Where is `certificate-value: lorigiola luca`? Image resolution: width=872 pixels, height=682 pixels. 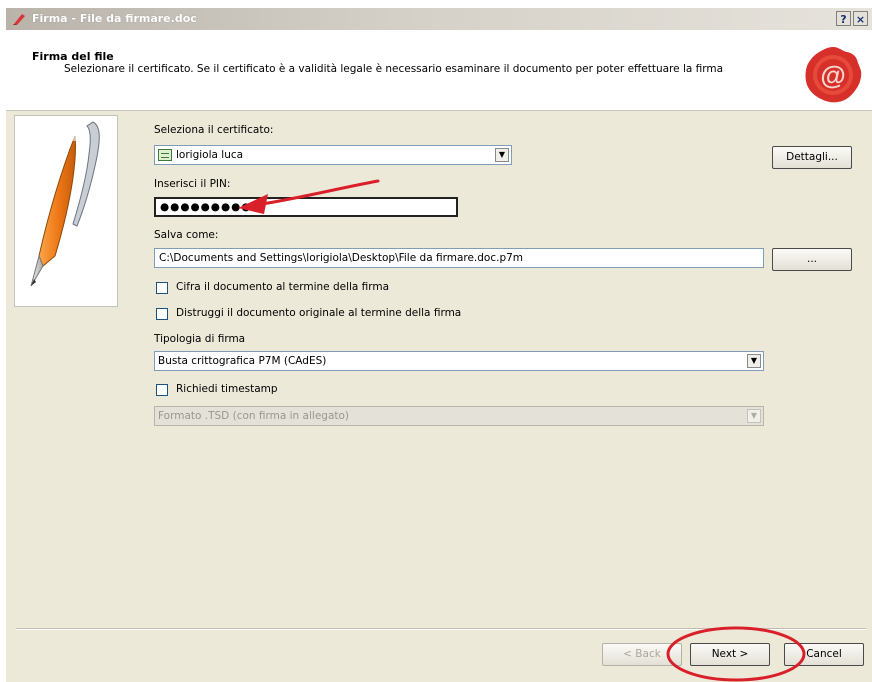
certificate-value: lorigiola luca is located at coordinates (210, 155).